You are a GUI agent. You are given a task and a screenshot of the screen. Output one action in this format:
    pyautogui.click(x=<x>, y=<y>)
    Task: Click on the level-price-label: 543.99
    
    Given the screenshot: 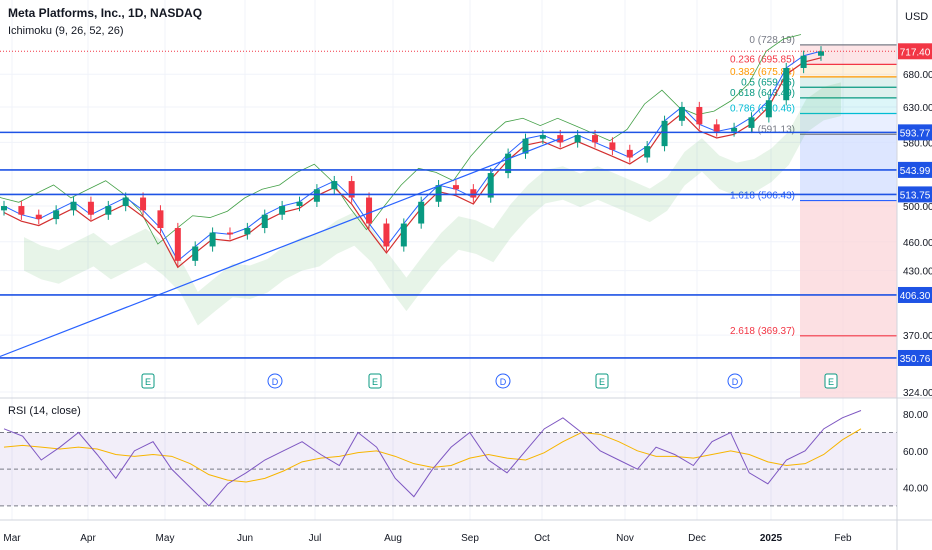 What is the action you would take?
    pyautogui.click(x=915, y=171)
    